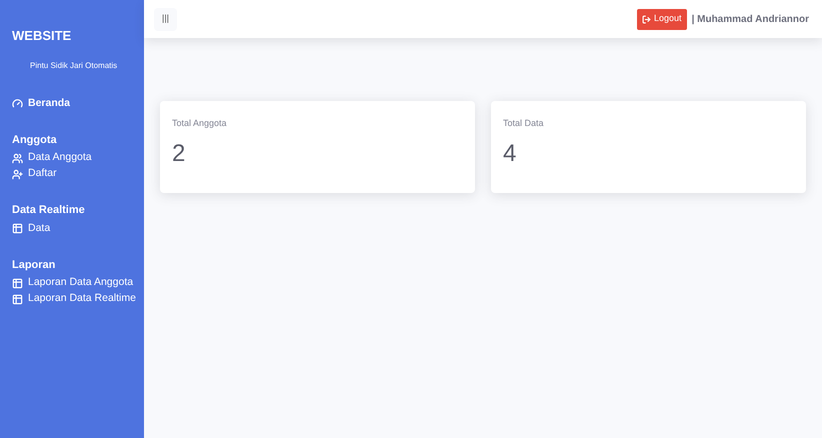  I want to click on sidebar-item: Data Anggota, so click(52, 158).